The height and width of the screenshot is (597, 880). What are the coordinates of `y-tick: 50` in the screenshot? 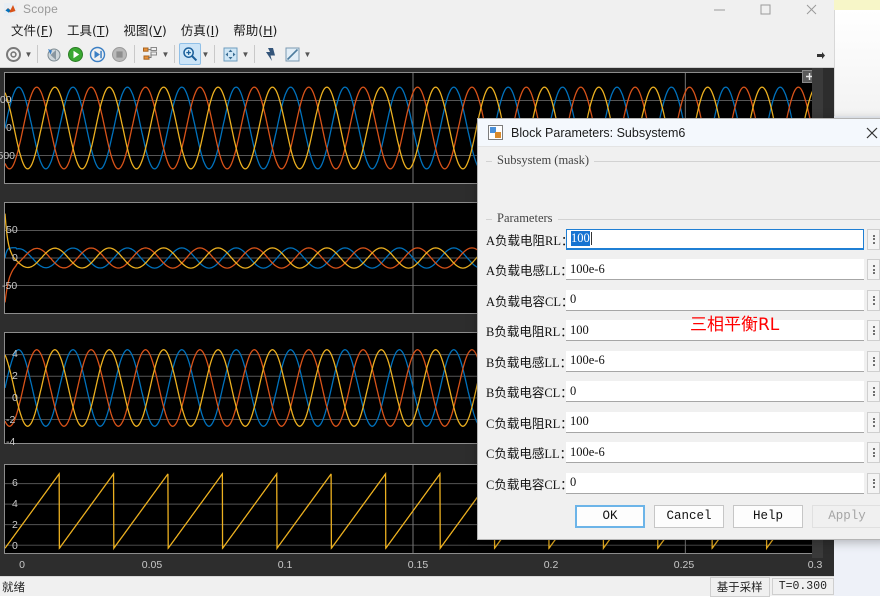 It's located at (12, 230).